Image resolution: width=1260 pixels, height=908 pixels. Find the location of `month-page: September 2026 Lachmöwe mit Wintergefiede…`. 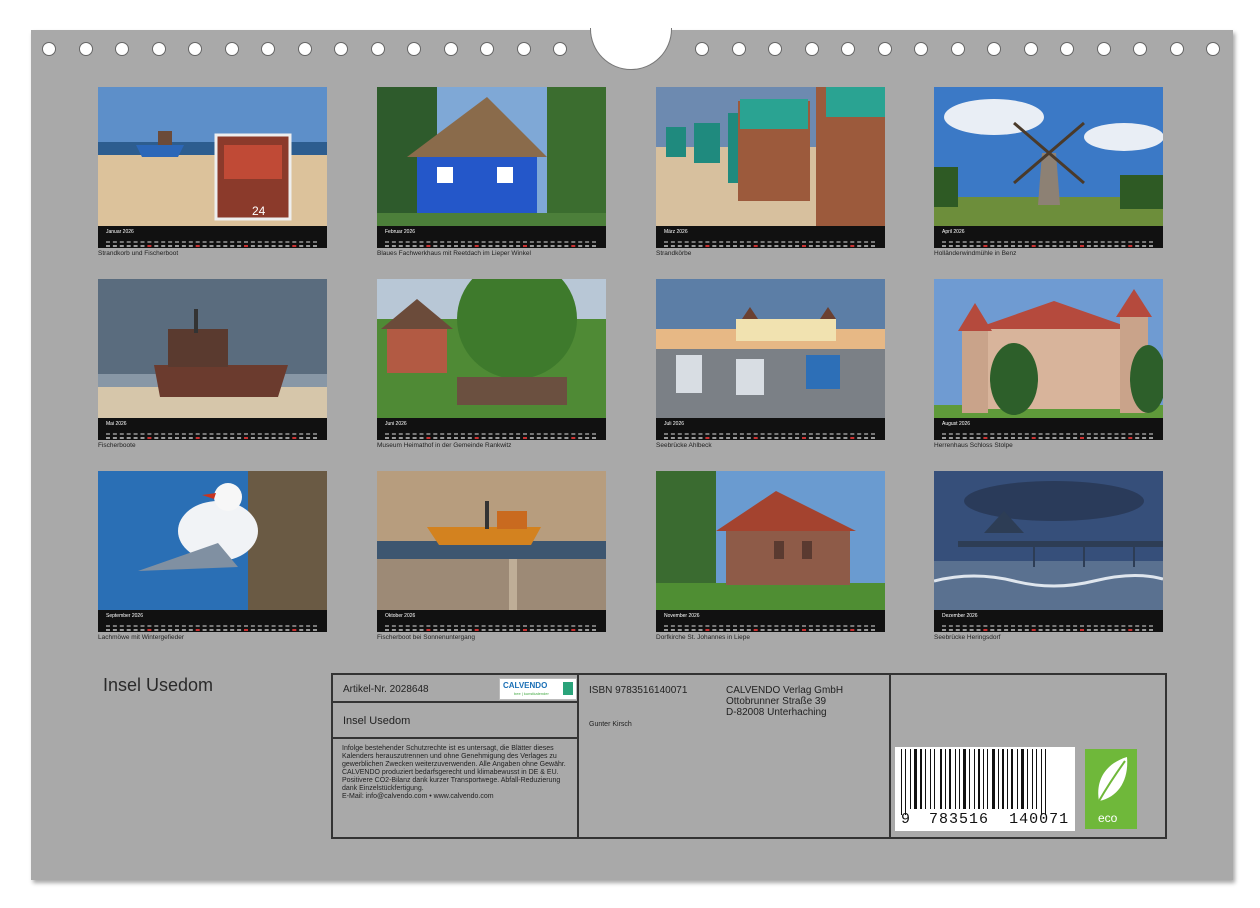

month-page: September 2026 Lachmöwe mit Wintergefiede… is located at coordinates (212, 556).